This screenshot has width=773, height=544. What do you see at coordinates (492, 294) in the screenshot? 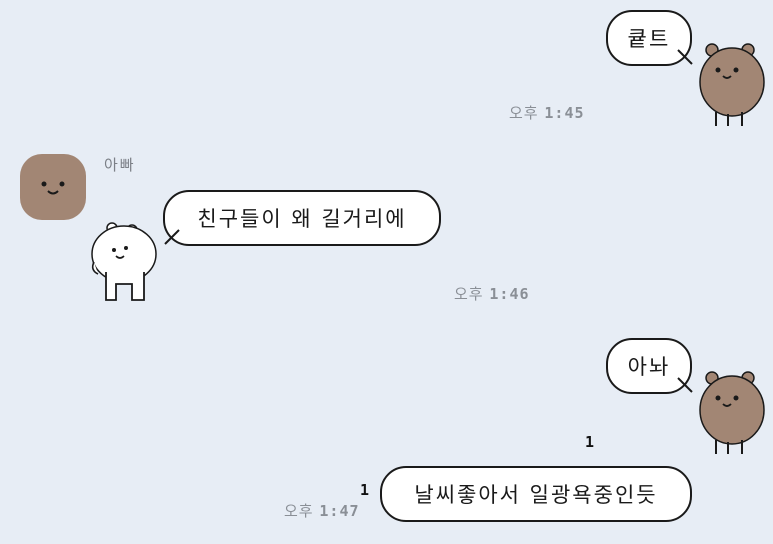
I see `timestamp-2: 오후 1:46` at bounding box center [492, 294].